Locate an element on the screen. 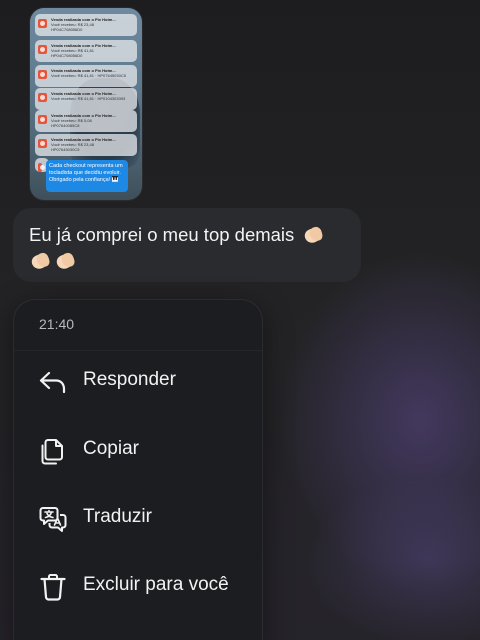 Image resolution: width=480 pixels, height=640 pixels. reply-icon is located at coordinates (52, 382).